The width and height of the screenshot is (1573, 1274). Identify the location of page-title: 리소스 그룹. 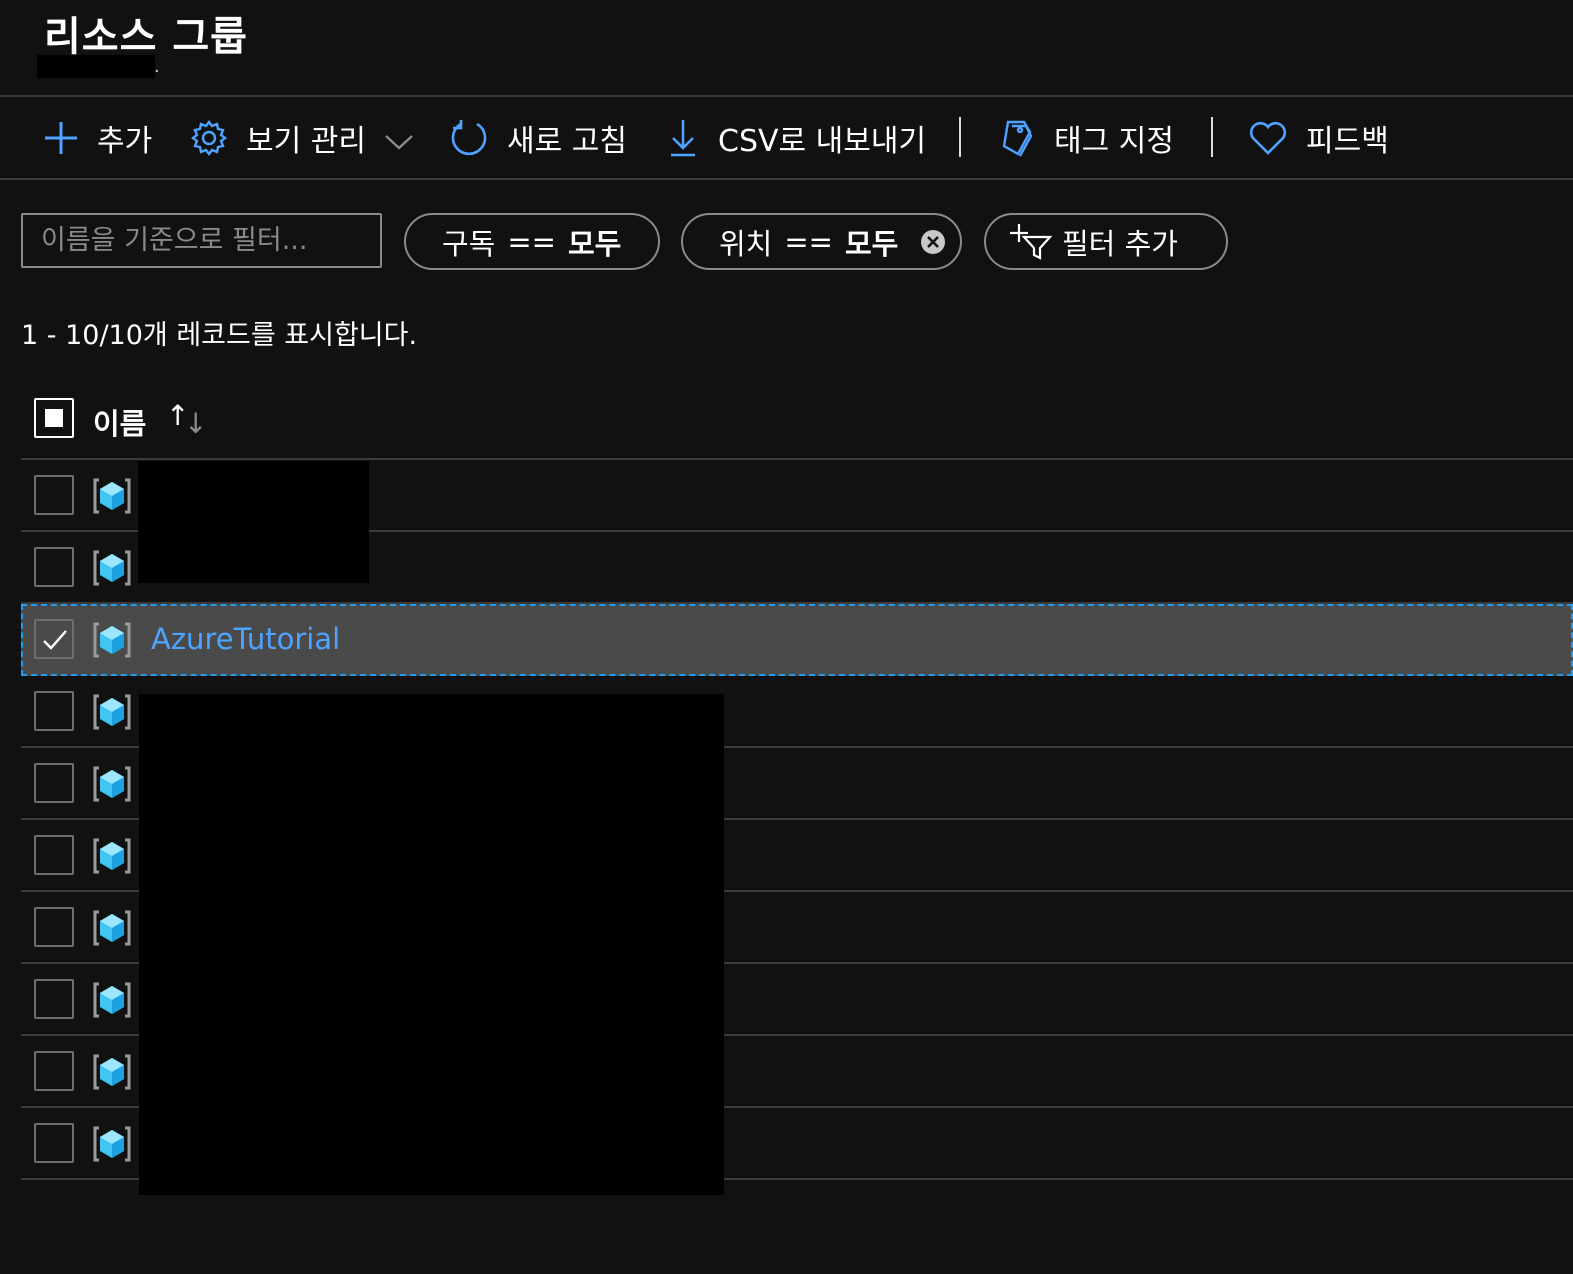
(146, 37).